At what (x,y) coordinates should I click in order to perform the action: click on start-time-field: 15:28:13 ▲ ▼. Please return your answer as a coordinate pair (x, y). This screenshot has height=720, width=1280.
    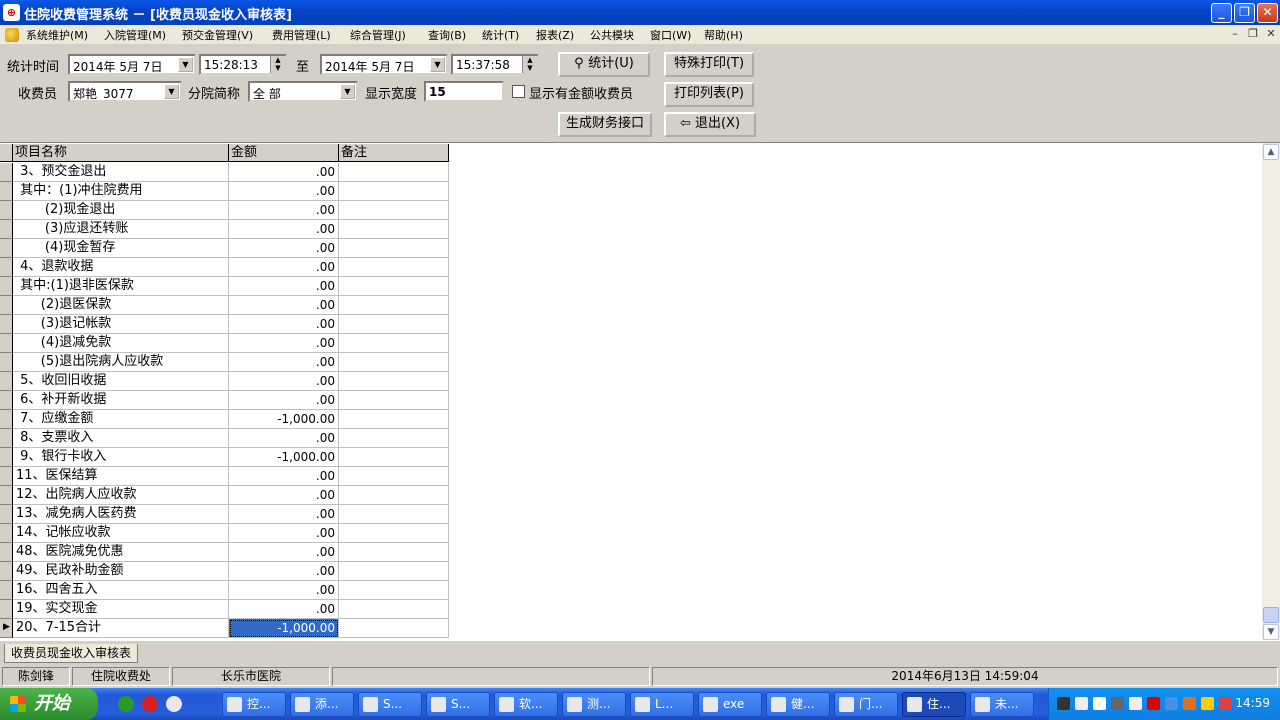
    Looking at the image, I should click on (243, 64).